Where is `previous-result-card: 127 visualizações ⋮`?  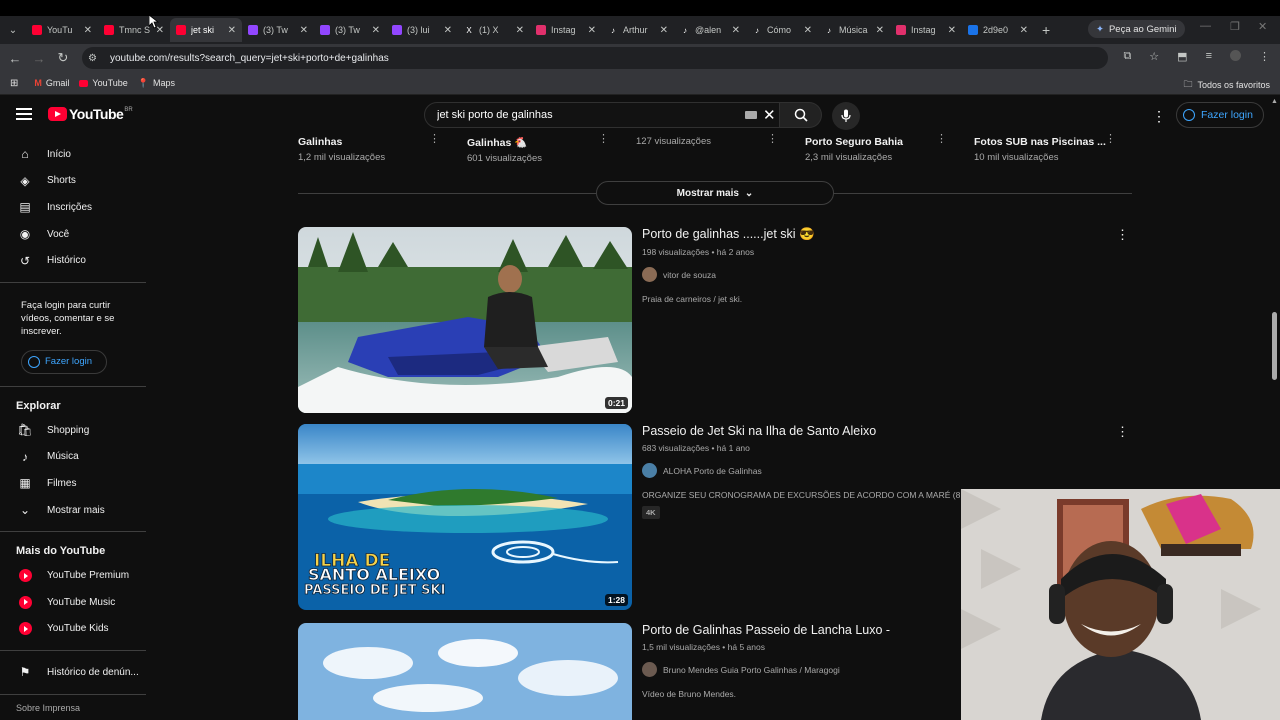 previous-result-card: 127 visualizações ⋮ is located at coordinates (711, 139).